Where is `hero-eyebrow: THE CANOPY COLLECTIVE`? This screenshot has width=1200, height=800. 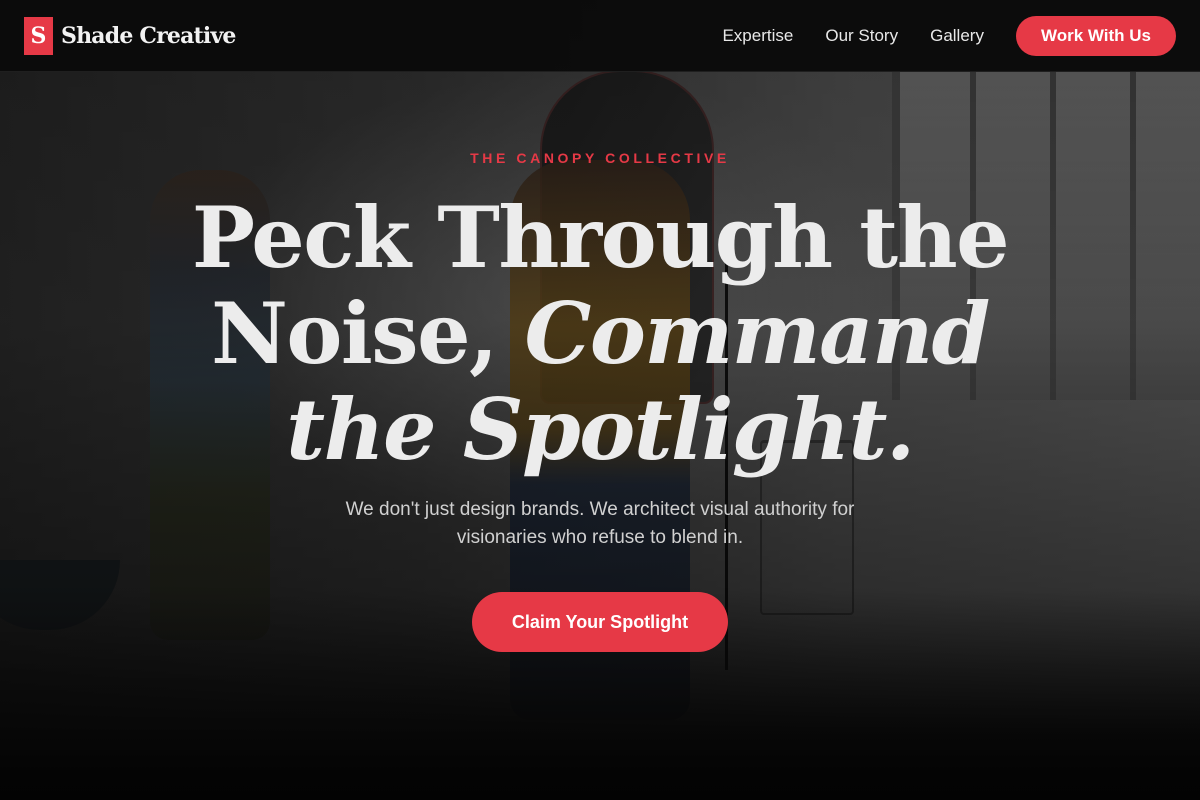 hero-eyebrow: THE CANOPY COLLECTIVE is located at coordinates (600, 158).